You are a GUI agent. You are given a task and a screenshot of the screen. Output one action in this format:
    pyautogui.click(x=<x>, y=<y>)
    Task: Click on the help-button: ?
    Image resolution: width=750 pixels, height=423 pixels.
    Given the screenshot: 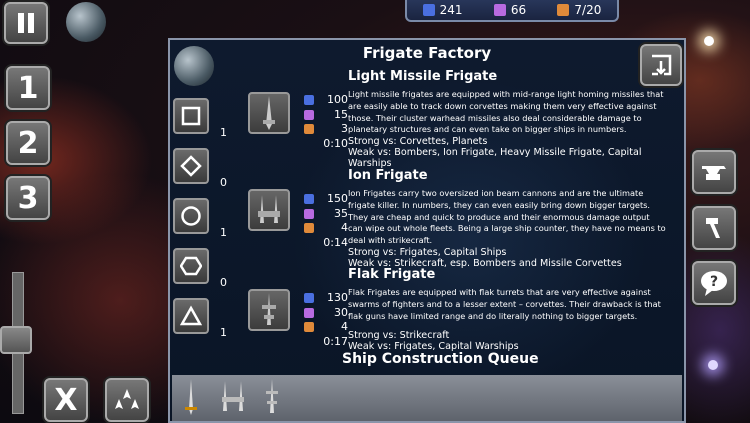 What is the action you would take?
    pyautogui.click(x=714, y=283)
    